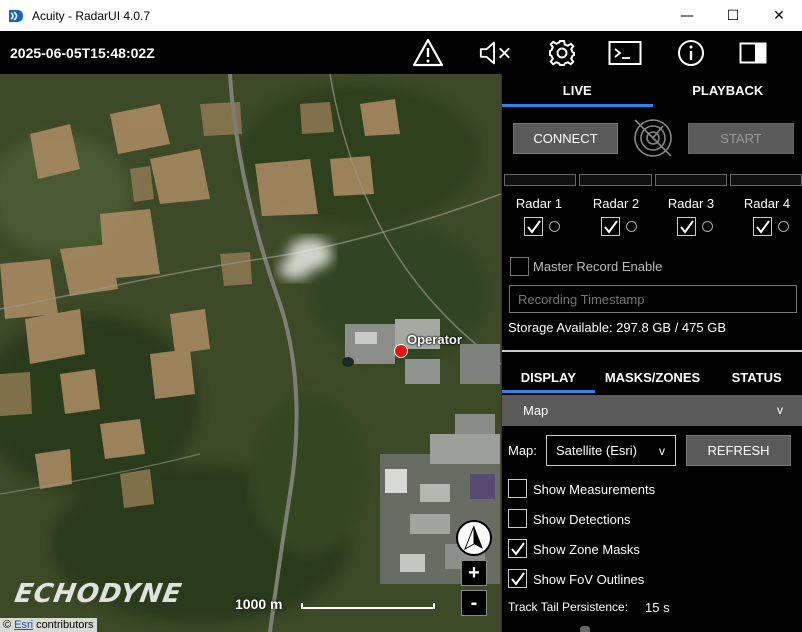  Describe the element at coordinates (616, 203) in the screenshot. I see `radar-2-label: Radar 2` at that location.